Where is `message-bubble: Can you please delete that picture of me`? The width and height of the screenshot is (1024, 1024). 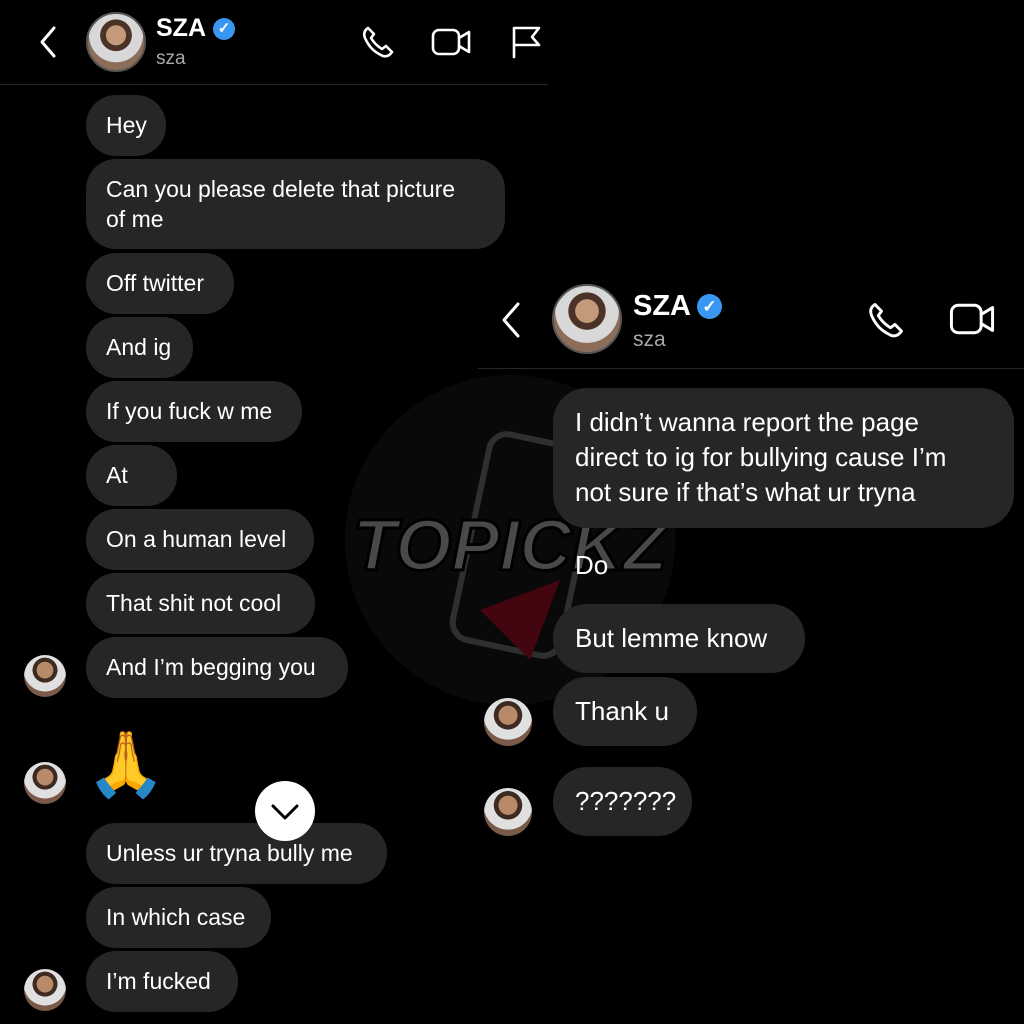
message-bubble: Can you please delete that picture of me is located at coordinates (295, 204).